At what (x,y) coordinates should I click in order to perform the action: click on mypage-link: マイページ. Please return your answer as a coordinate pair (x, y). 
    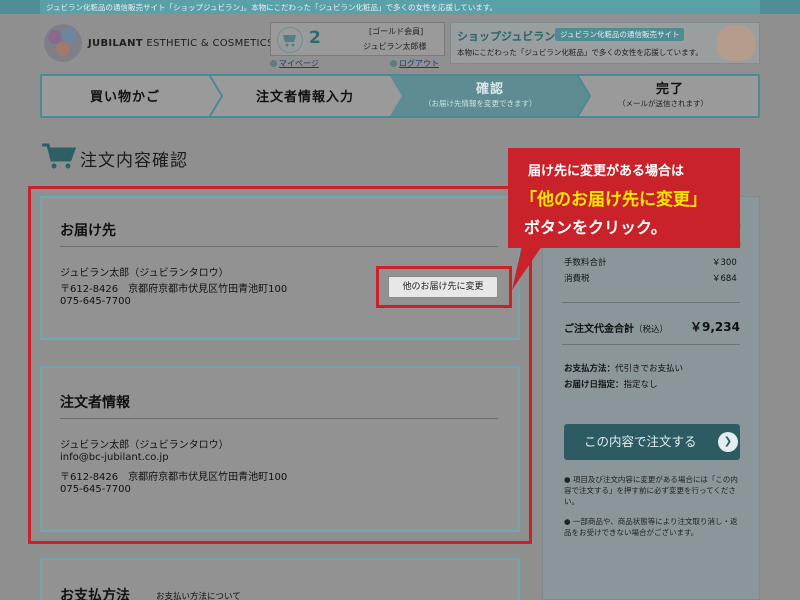
    Looking at the image, I should click on (294, 63).